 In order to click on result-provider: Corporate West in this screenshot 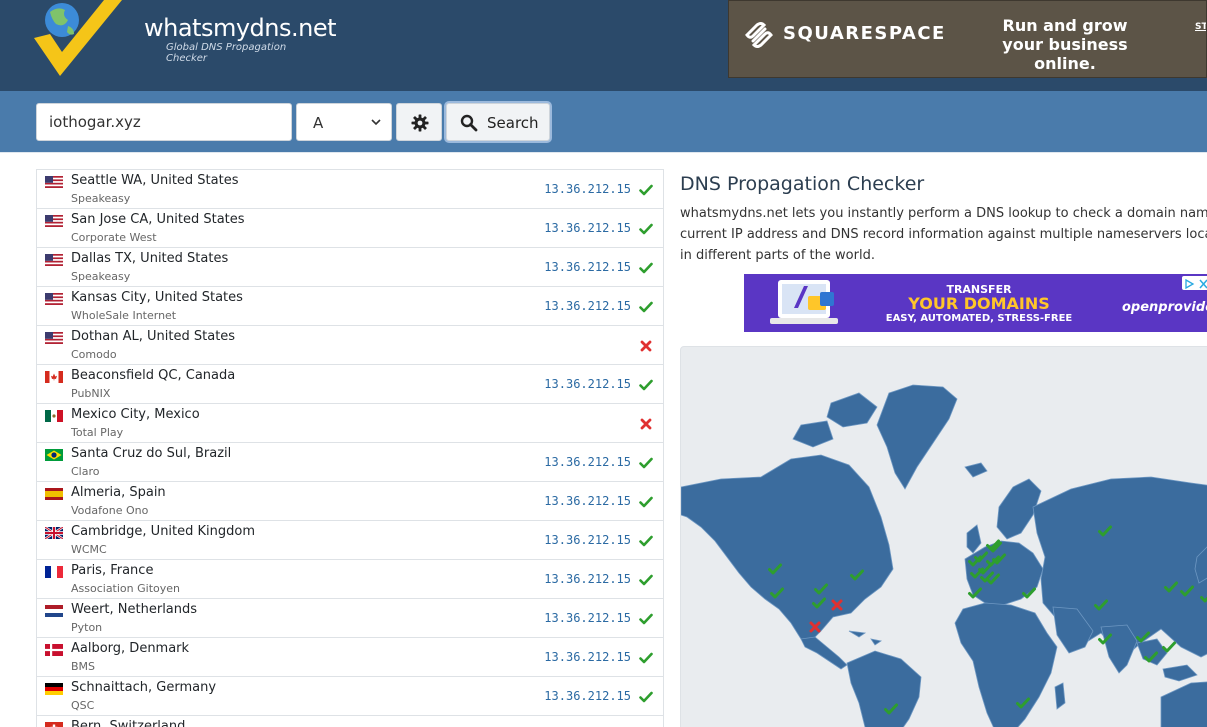, I will do `click(114, 237)`.